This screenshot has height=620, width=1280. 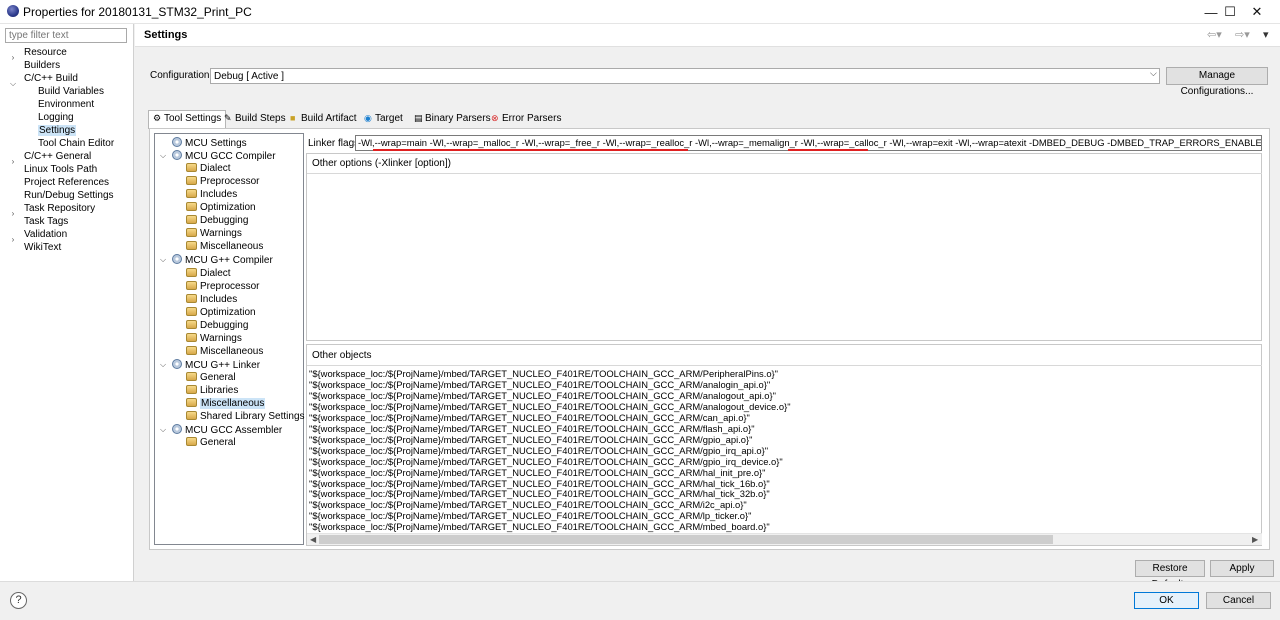 What do you see at coordinates (66, 182) in the screenshot?
I see `nav-item-project-references: Project References` at bounding box center [66, 182].